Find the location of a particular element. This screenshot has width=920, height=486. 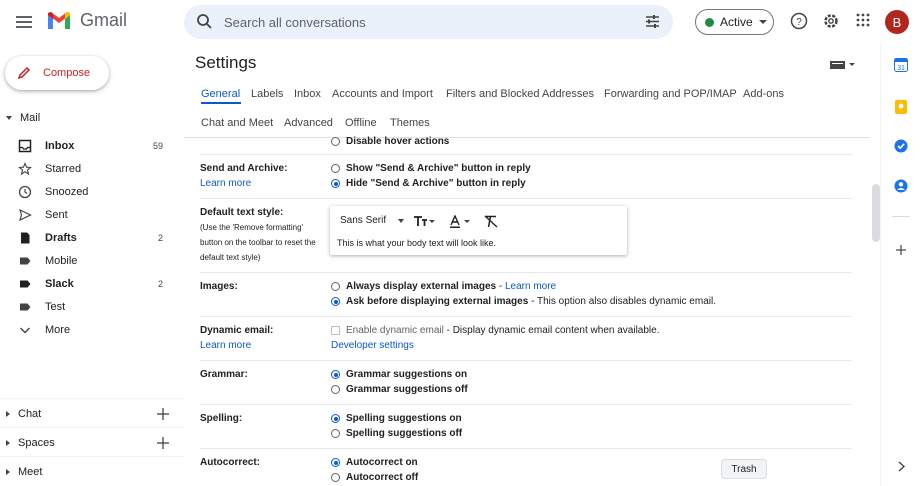

font-size-icon is located at coordinates (424, 221).